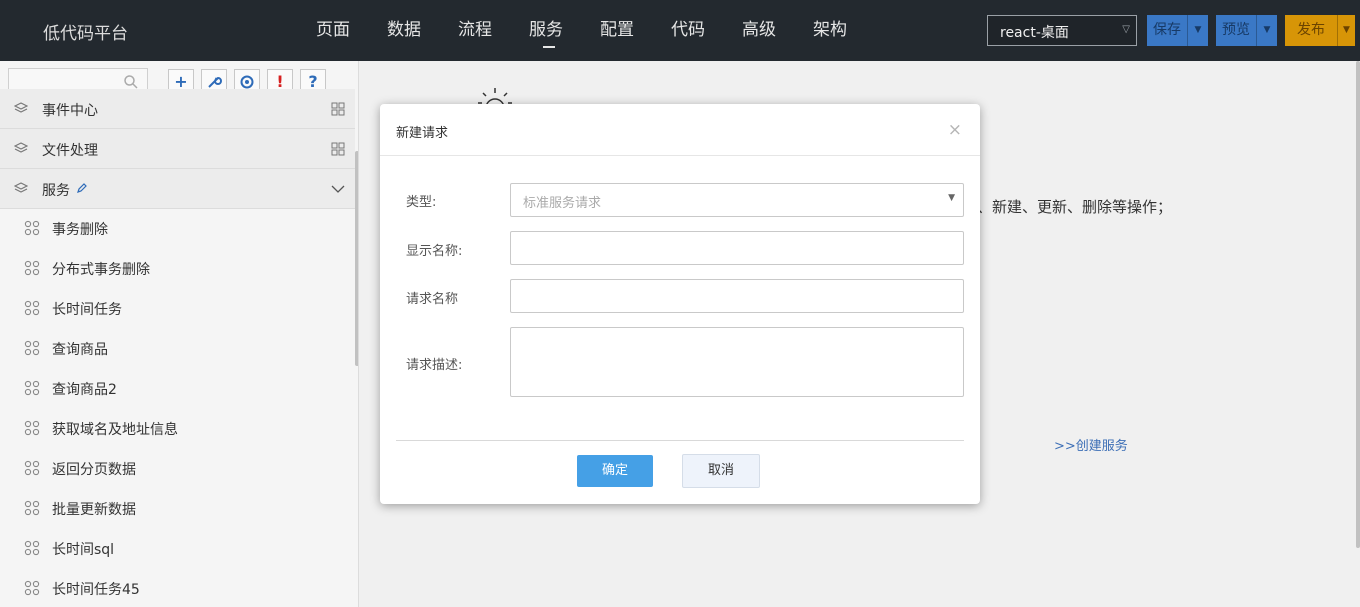  What do you see at coordinates (94, 510) in the screenshot?
I see `sidebar-item-label: 批量更新数据` at bounding box center [94, 510].